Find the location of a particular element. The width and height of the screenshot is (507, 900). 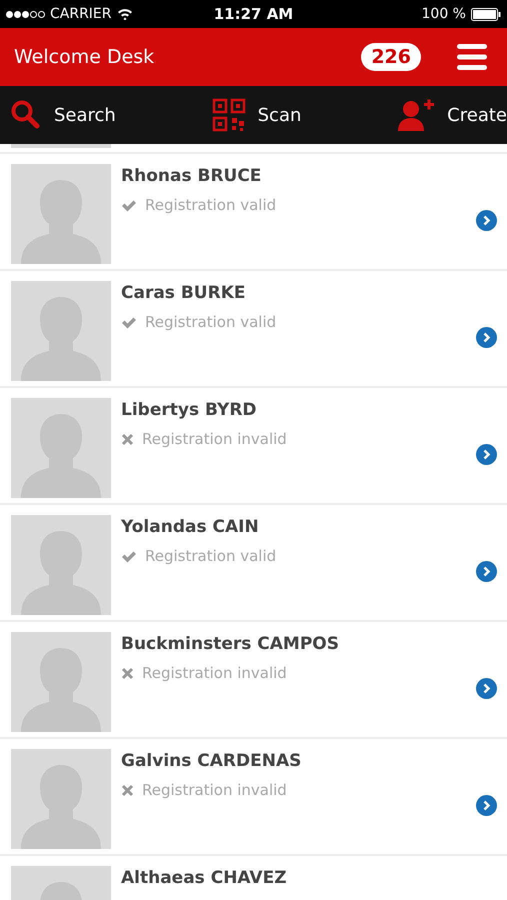

add-person-icon is located at coordinates (416, 115).